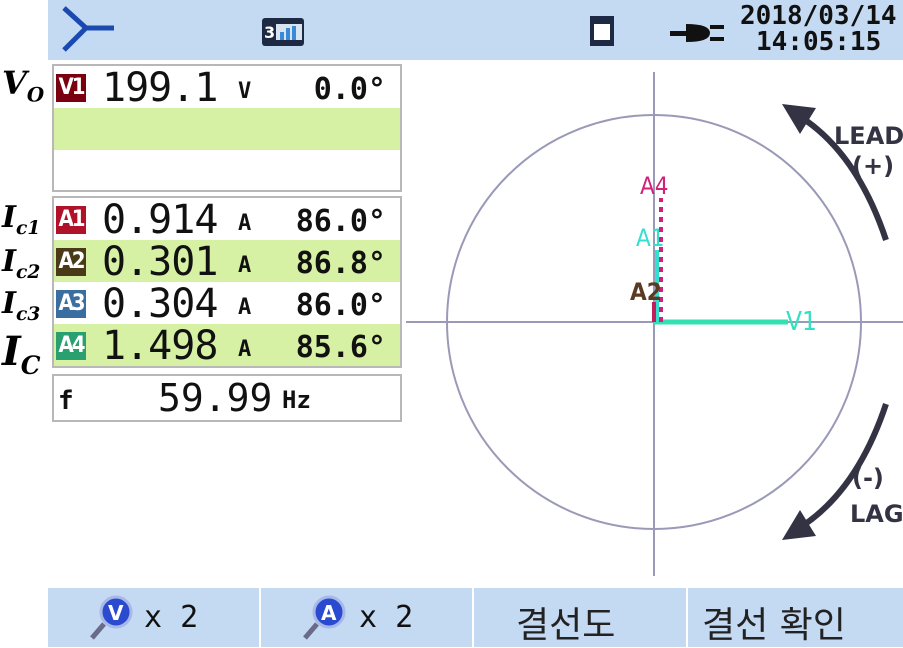 The image size is (903, 648). Describe the element at coordinates (23, 85) in the screenshot. I see `side-label-vo: VO` at that location.